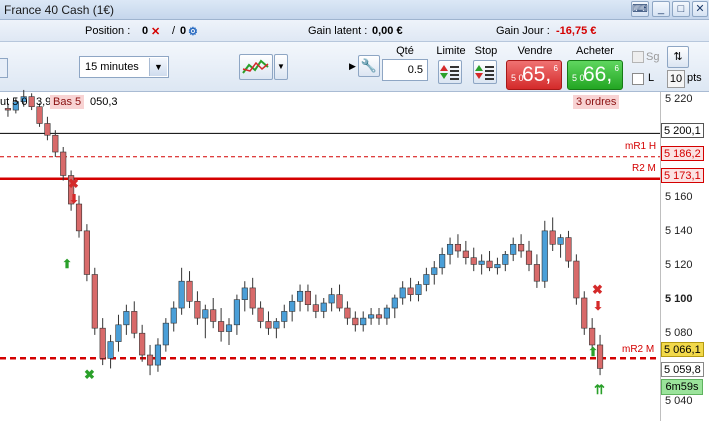 The width and height of the screenshot is (709, 421). I want to click on candle-countdown: 6m59s, so click(682, 387).